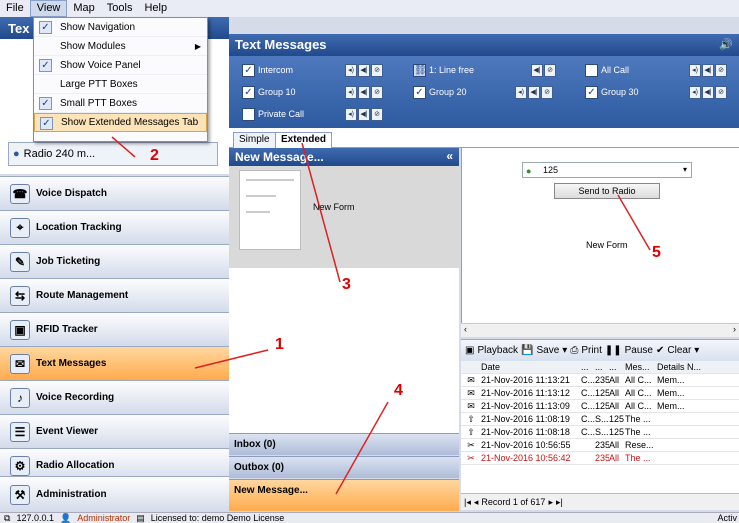 Image resolution: width=739 pixels, height=523 pixels. I want to click on horizontal-scrollbar: ‹ ›, so click(600, 330).